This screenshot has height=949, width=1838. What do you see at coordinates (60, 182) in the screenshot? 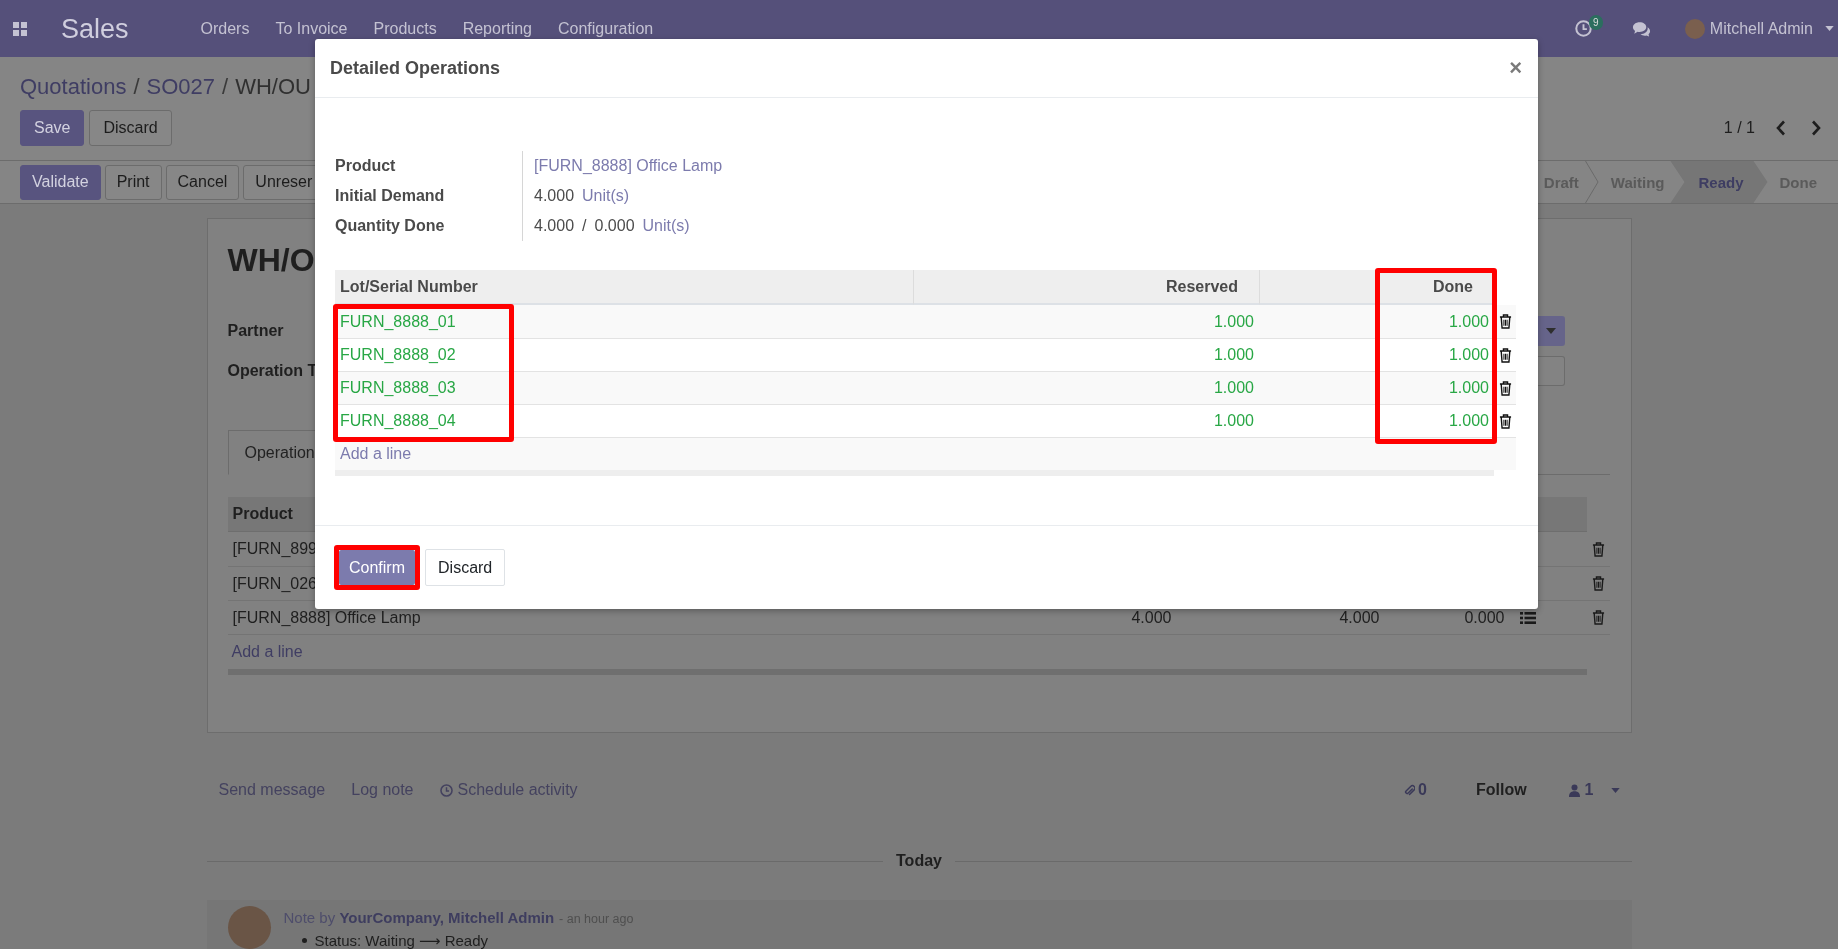
I see `header-button: Validate` at bounding box center [60, 182].